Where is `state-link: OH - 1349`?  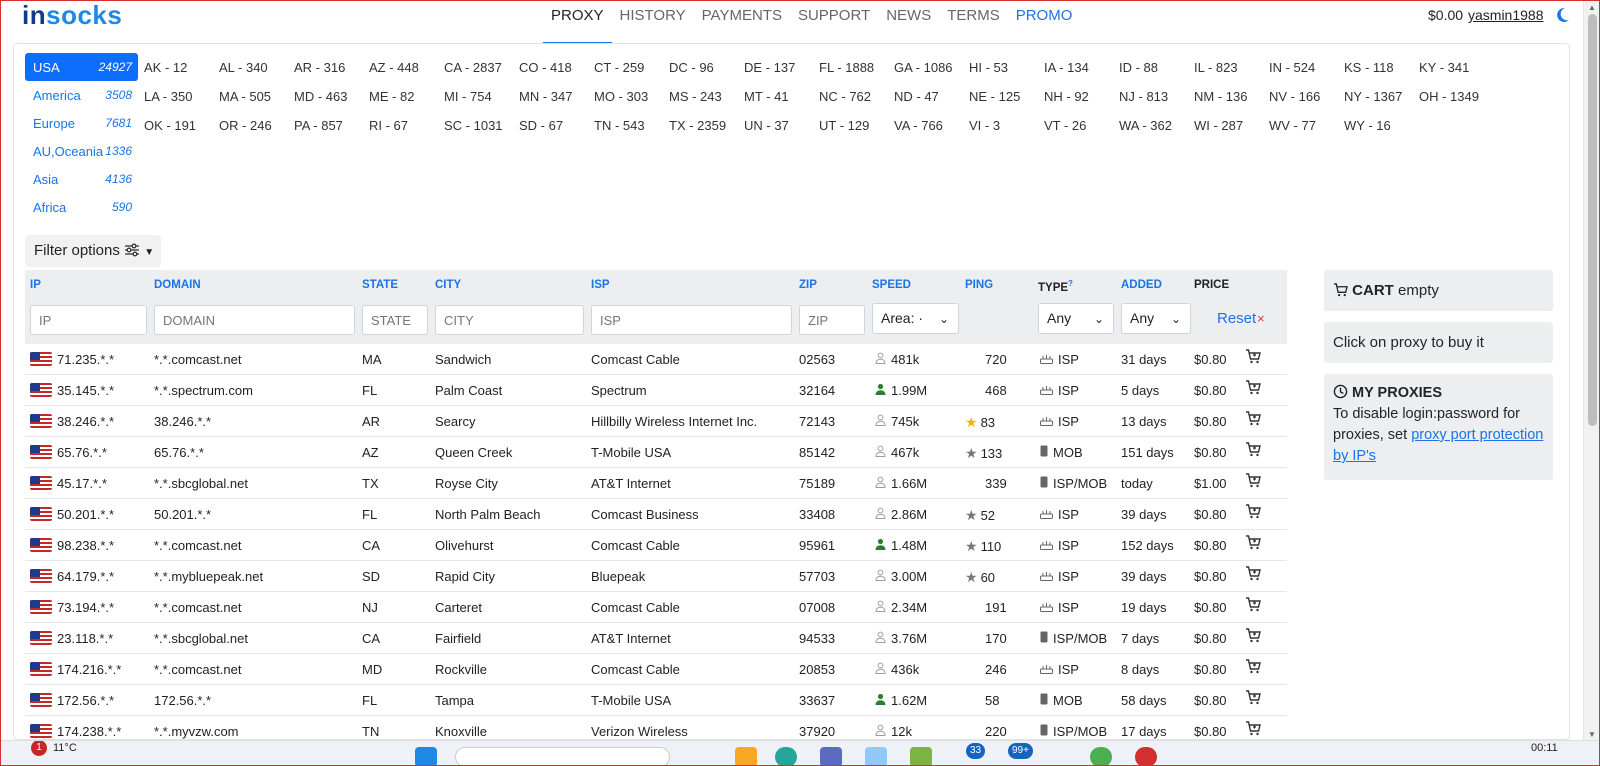 state-link: OH - 1349 is located at coordinates (1456, 96).